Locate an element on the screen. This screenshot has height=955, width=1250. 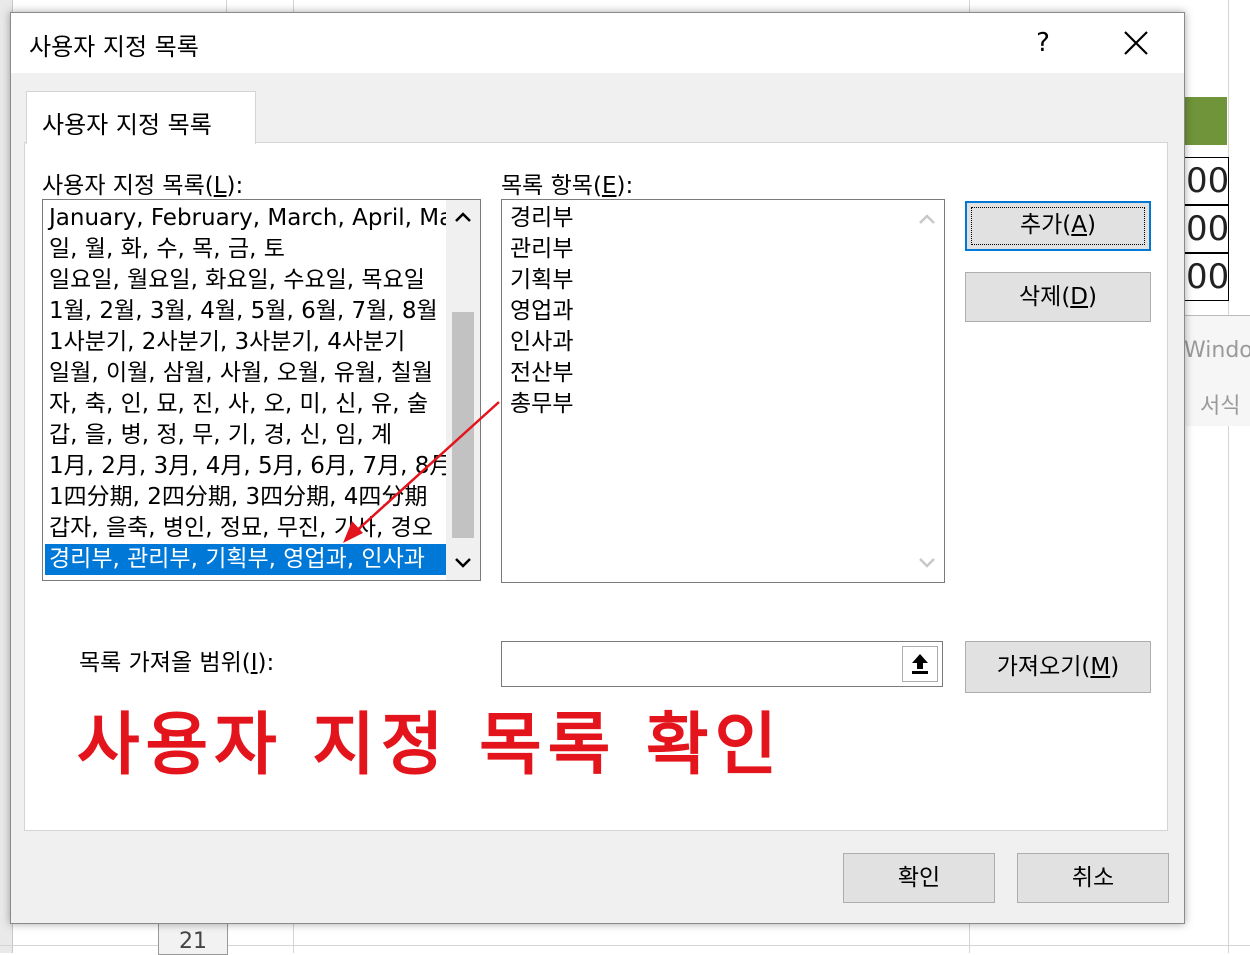
collapse-dialog-button is located at coordinates (920, 664).